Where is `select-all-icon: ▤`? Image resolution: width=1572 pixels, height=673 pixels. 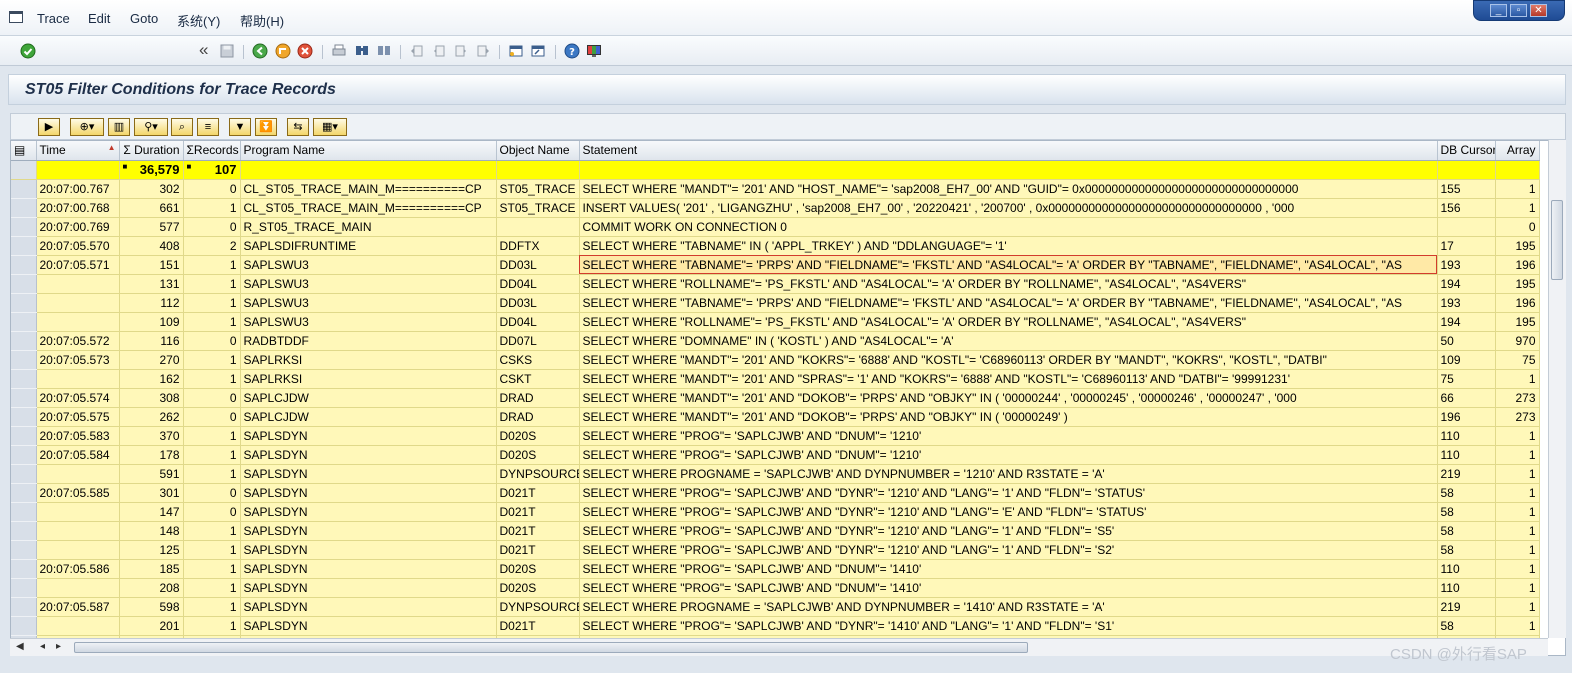 select-all-icon: ▤ is located at coordinates (24, 151).